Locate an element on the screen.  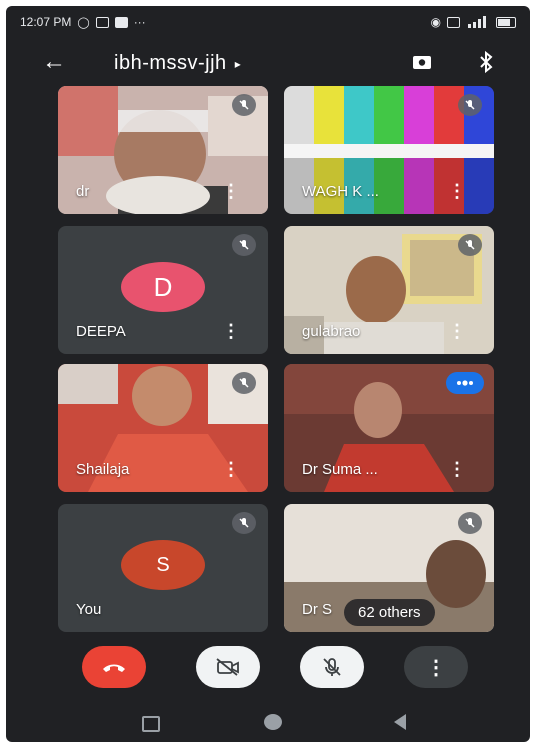
switch-camera-icon is located at coordinates (422, 64).